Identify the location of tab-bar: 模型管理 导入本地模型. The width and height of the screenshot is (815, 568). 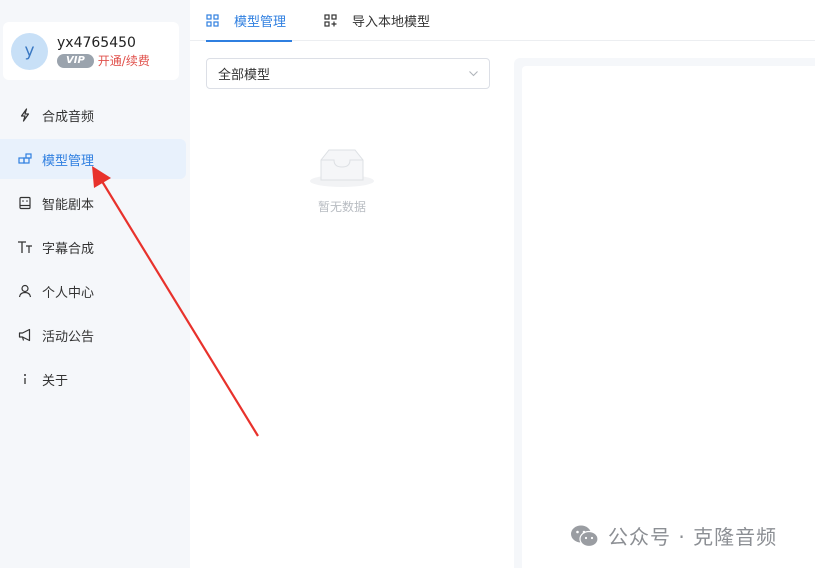
(502, 21).